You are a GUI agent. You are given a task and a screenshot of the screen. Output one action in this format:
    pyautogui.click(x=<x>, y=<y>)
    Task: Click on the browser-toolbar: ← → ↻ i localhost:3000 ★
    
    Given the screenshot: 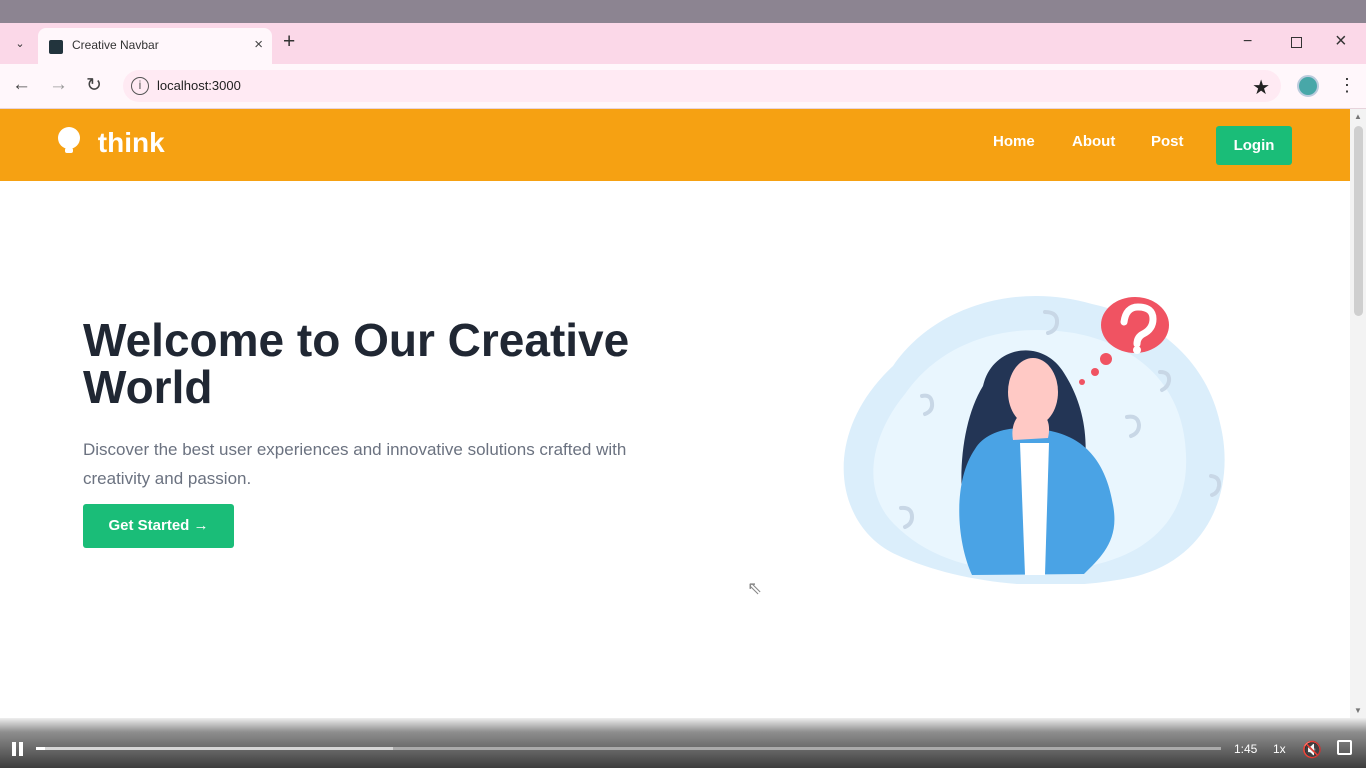 What is the action you would take?
    pyautogui.click(x=683, y=86)
    